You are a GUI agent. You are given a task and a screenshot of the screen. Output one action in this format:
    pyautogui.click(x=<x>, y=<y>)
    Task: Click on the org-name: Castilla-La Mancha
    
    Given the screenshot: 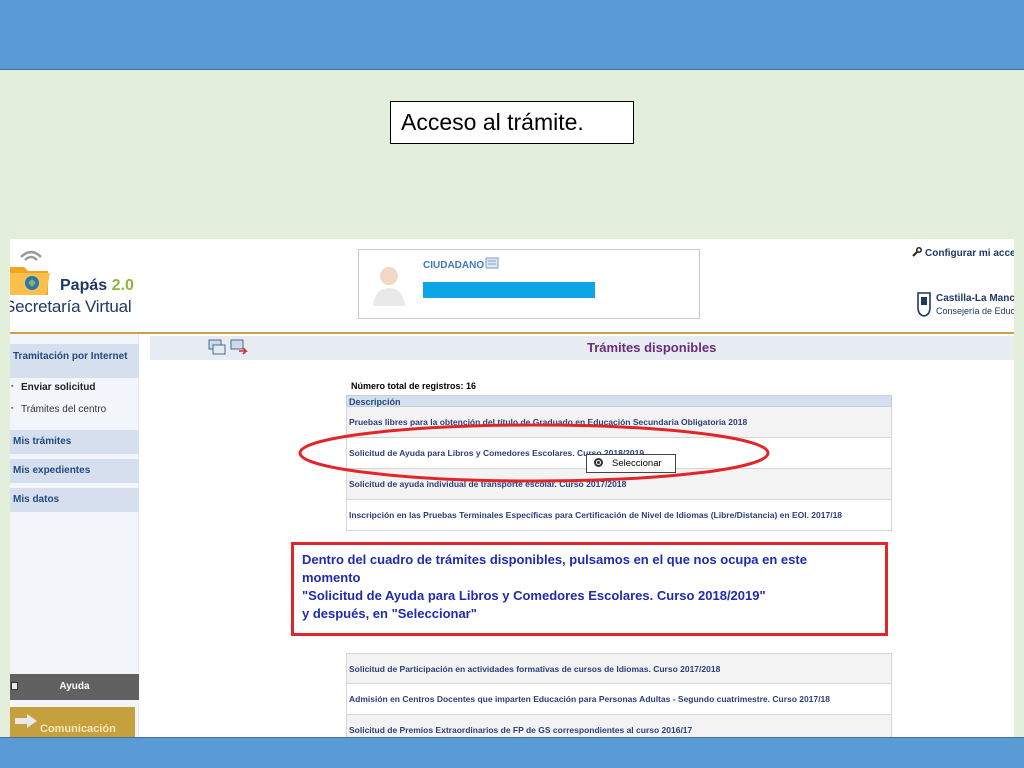 What is the action you would take?
    pyautogui.click(x=975, y=298)
    